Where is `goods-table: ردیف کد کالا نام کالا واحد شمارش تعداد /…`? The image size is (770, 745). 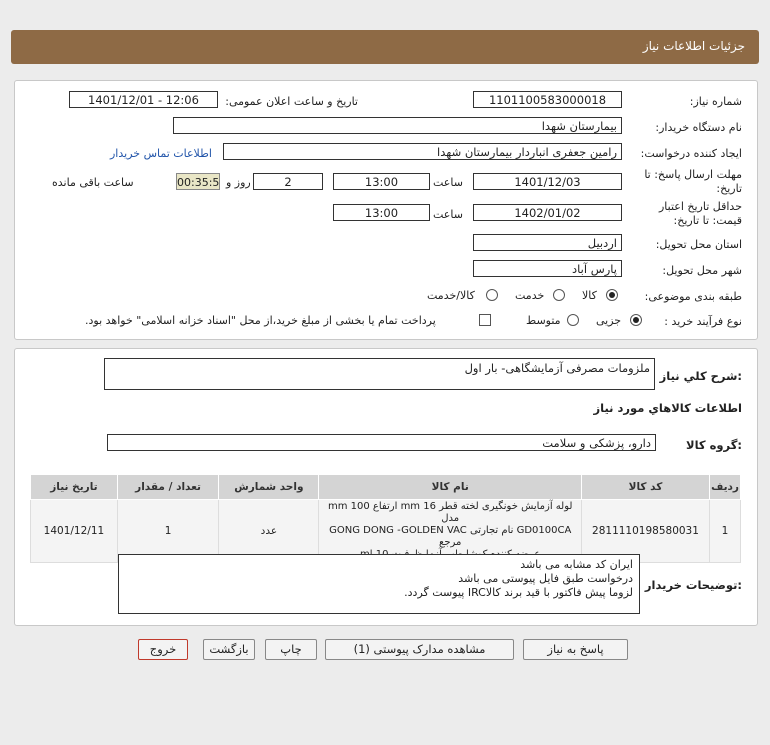
goods-table: ردیف کد کالا نام کالا واحد شمارش تعداد /… is located at coordinates (385, 518).